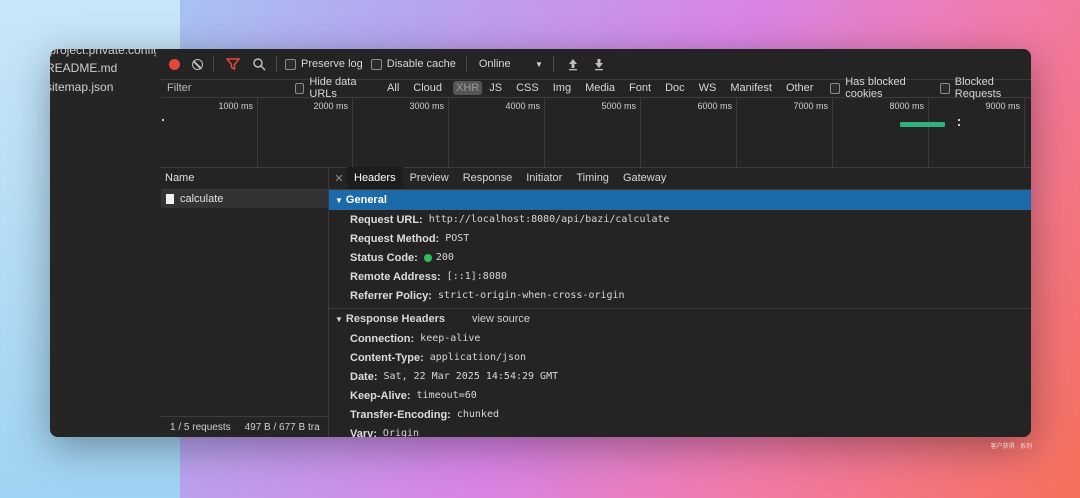 This screenshot has width=1080, height=498. What do you see at coordinates (600, 88) in the screenshot?
I see `type-filter-media: Media` at bounding box center [600, 88].